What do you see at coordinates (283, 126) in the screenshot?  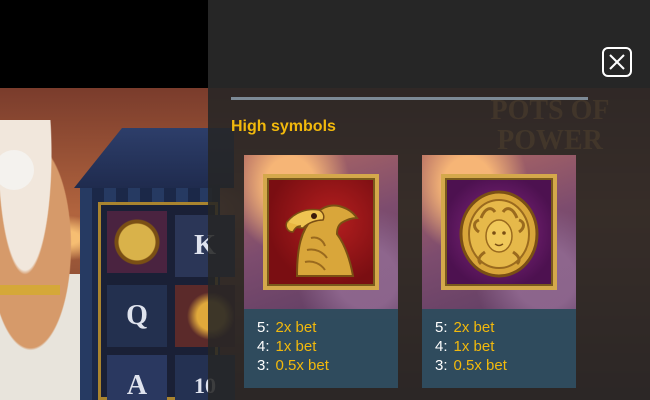 I see `section-title: High symbols` at bounding box center [283, 126].